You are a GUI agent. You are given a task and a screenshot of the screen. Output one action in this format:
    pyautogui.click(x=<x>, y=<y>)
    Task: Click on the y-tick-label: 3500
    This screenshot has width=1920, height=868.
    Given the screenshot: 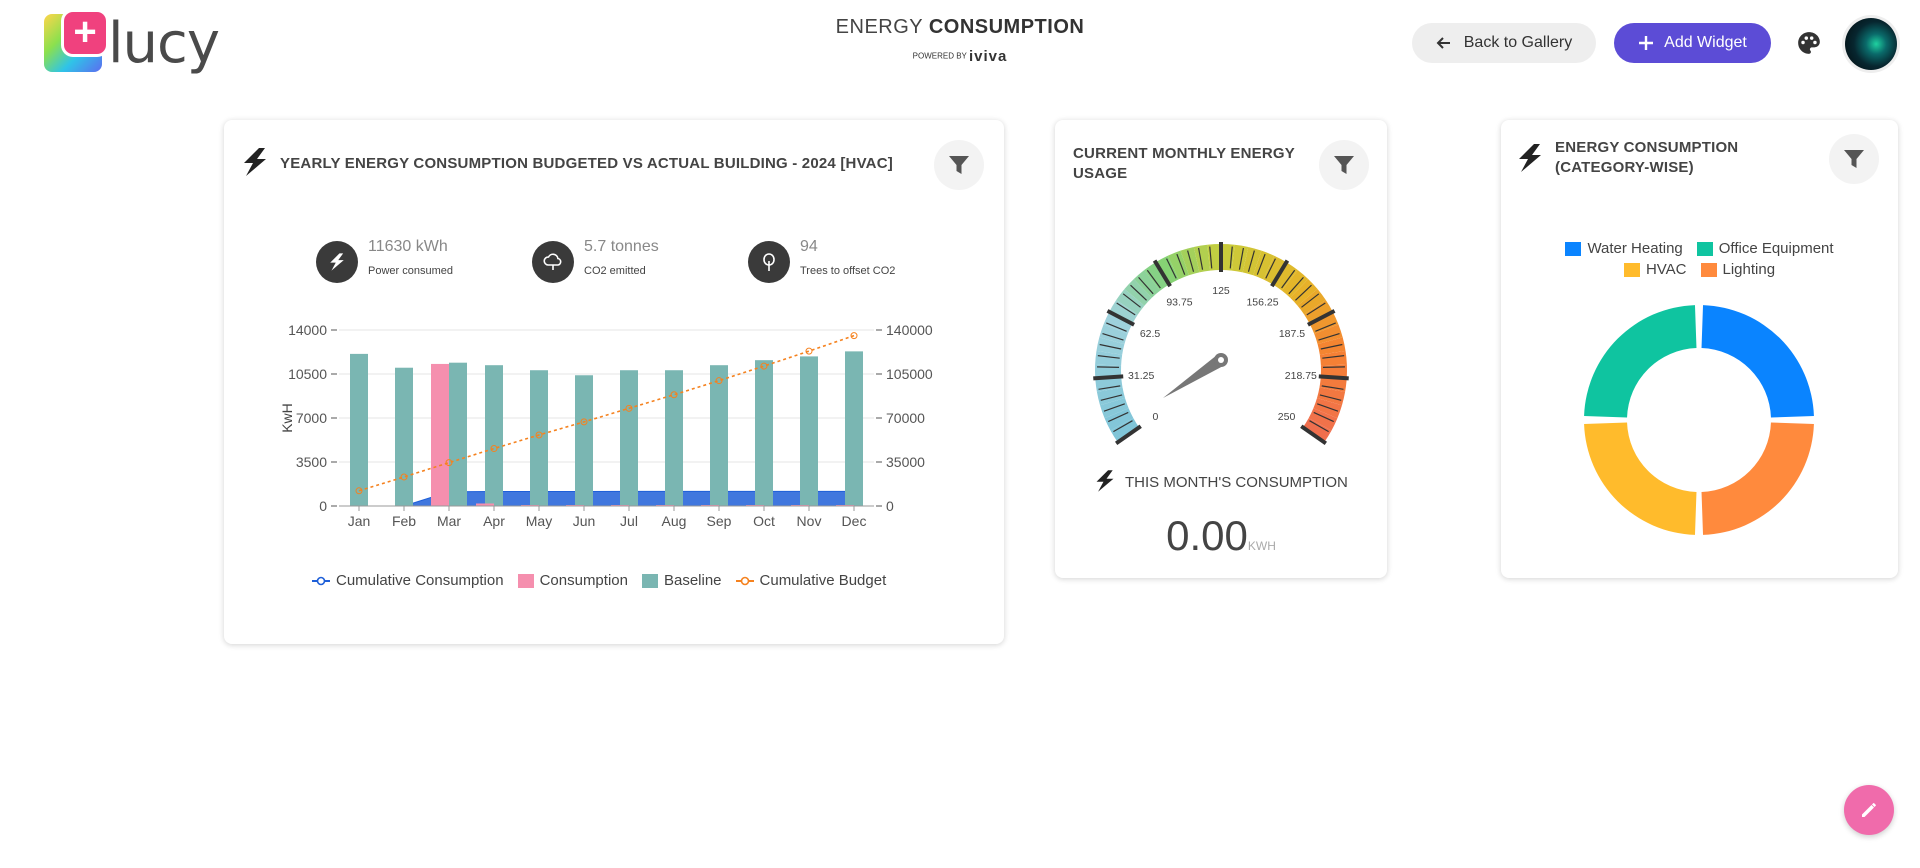 What is the action you would take?
    pyautogui.click(x=311, y=462)
    